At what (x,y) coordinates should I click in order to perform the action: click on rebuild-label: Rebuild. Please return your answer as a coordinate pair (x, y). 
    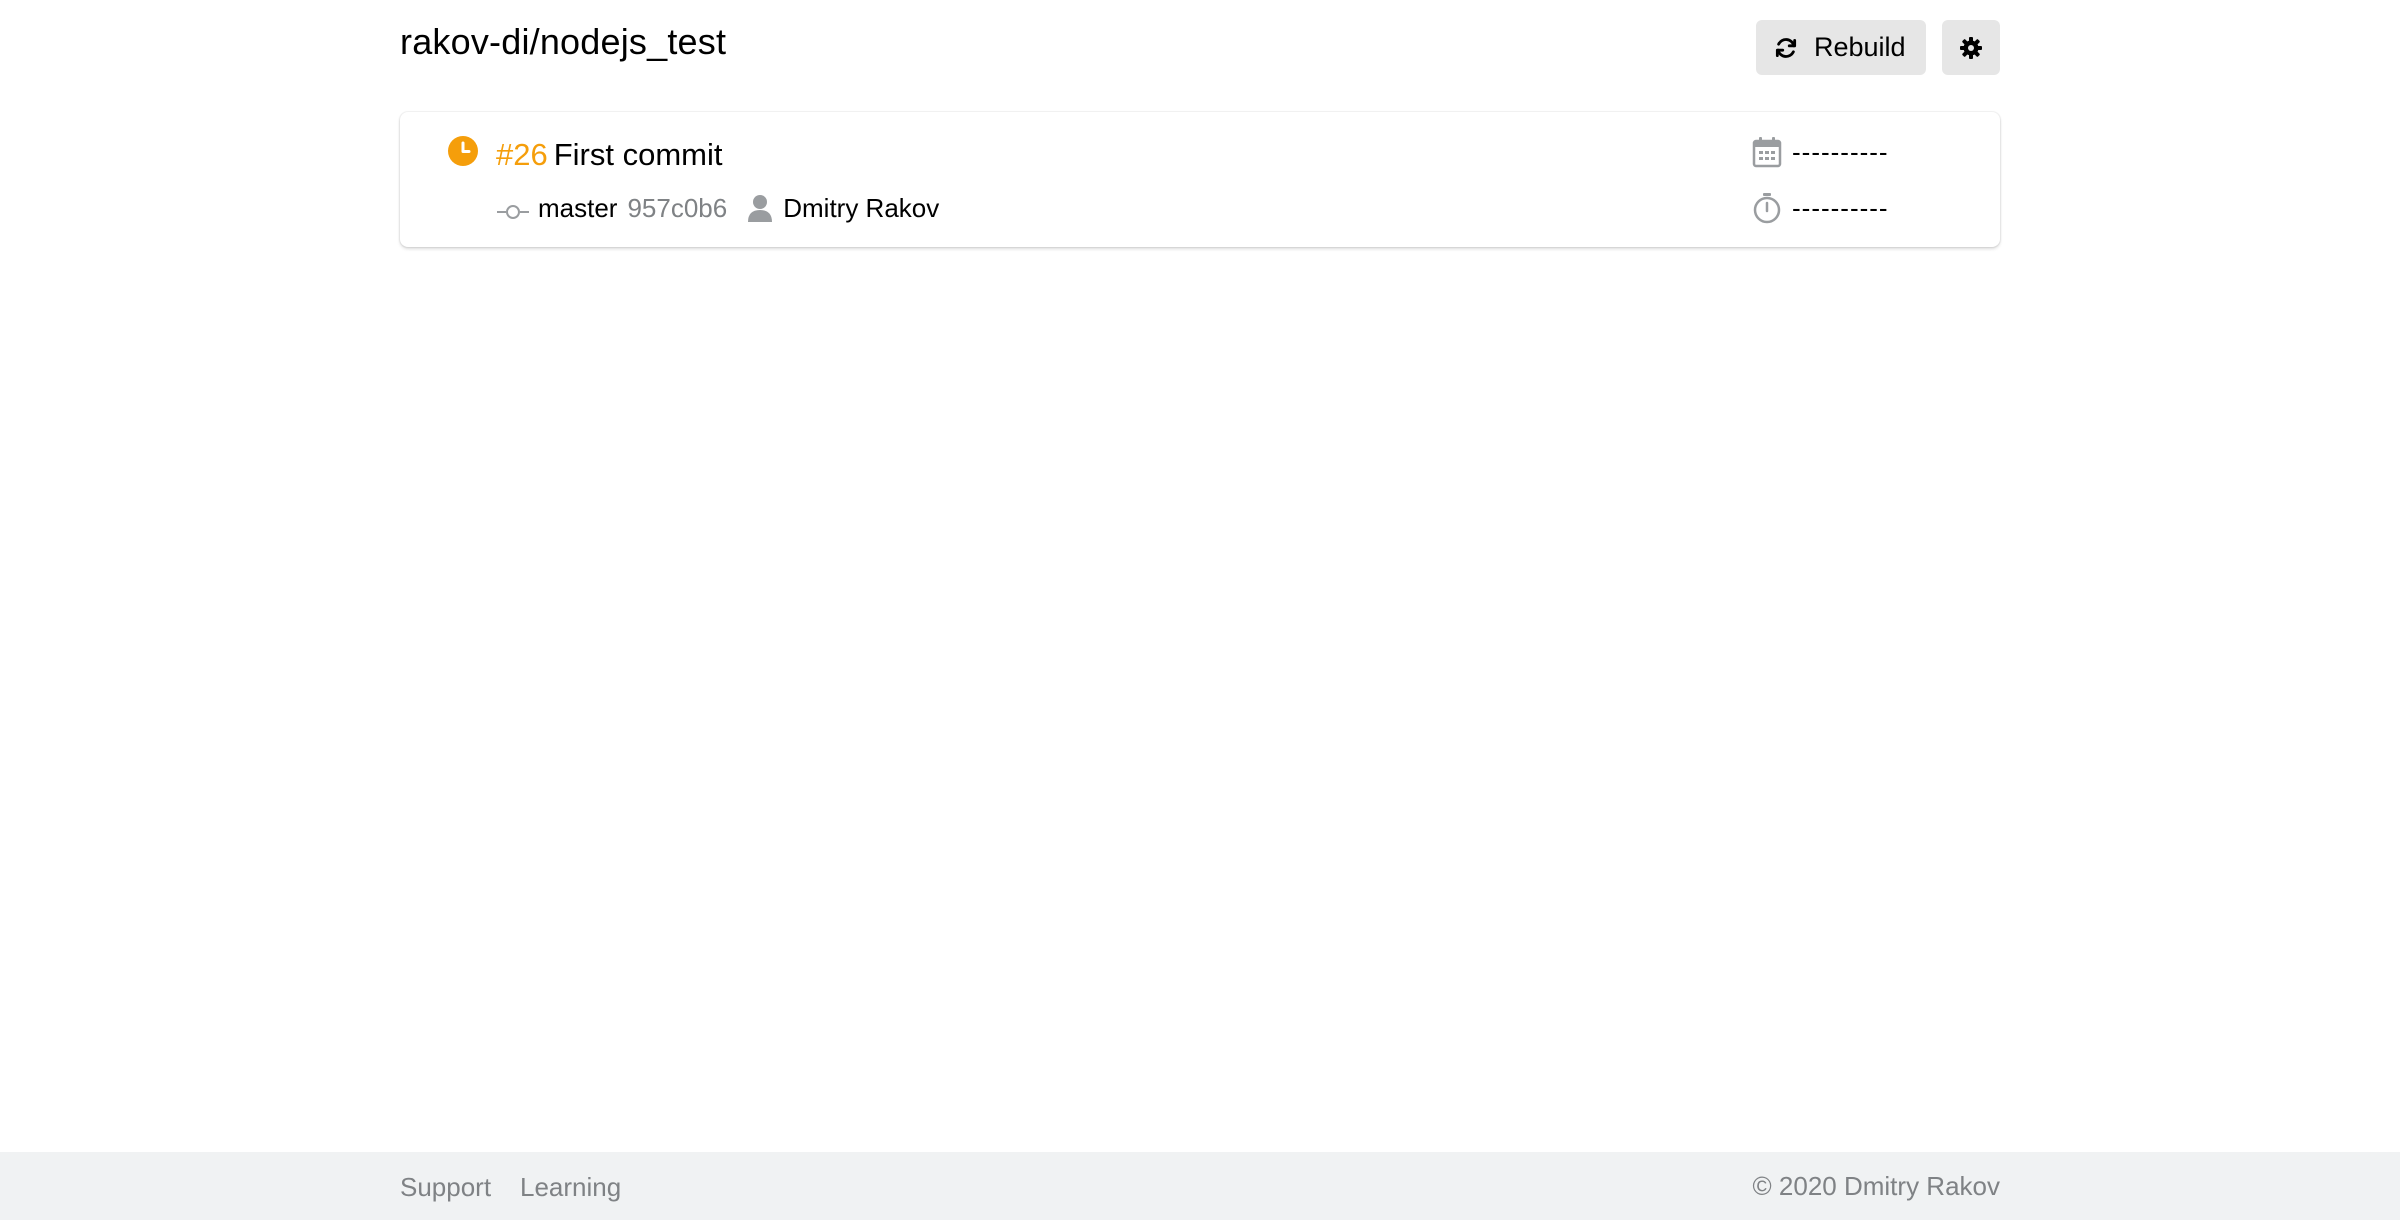
    Looking at the image, I should click on (1860, 47).